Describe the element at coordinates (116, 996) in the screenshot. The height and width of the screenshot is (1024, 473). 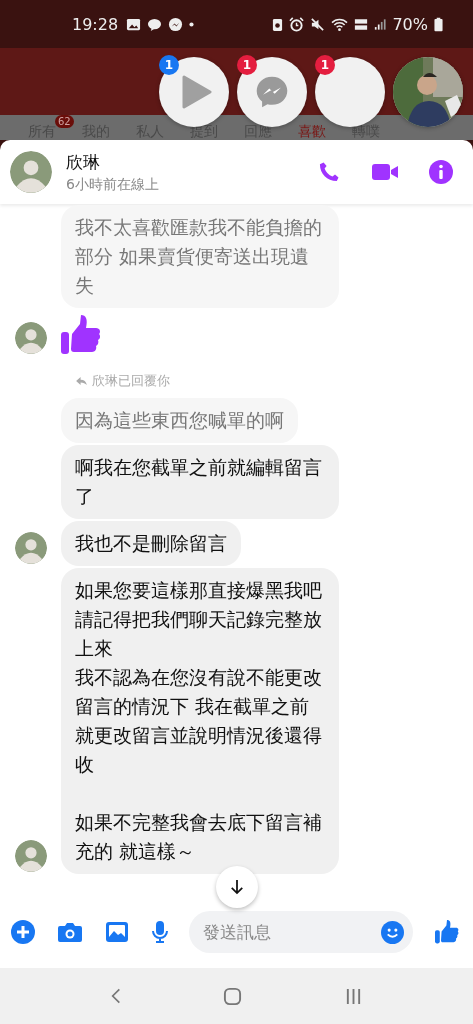
I see `back-icon` at that location.